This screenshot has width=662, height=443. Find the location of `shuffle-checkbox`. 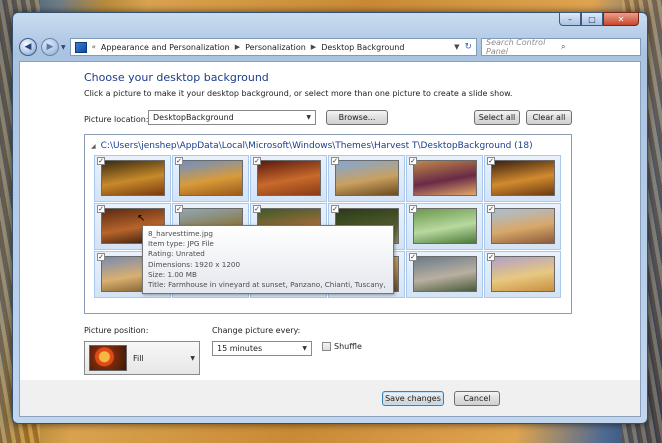

shuffle-checkbox is located at coordinates (326, 346).